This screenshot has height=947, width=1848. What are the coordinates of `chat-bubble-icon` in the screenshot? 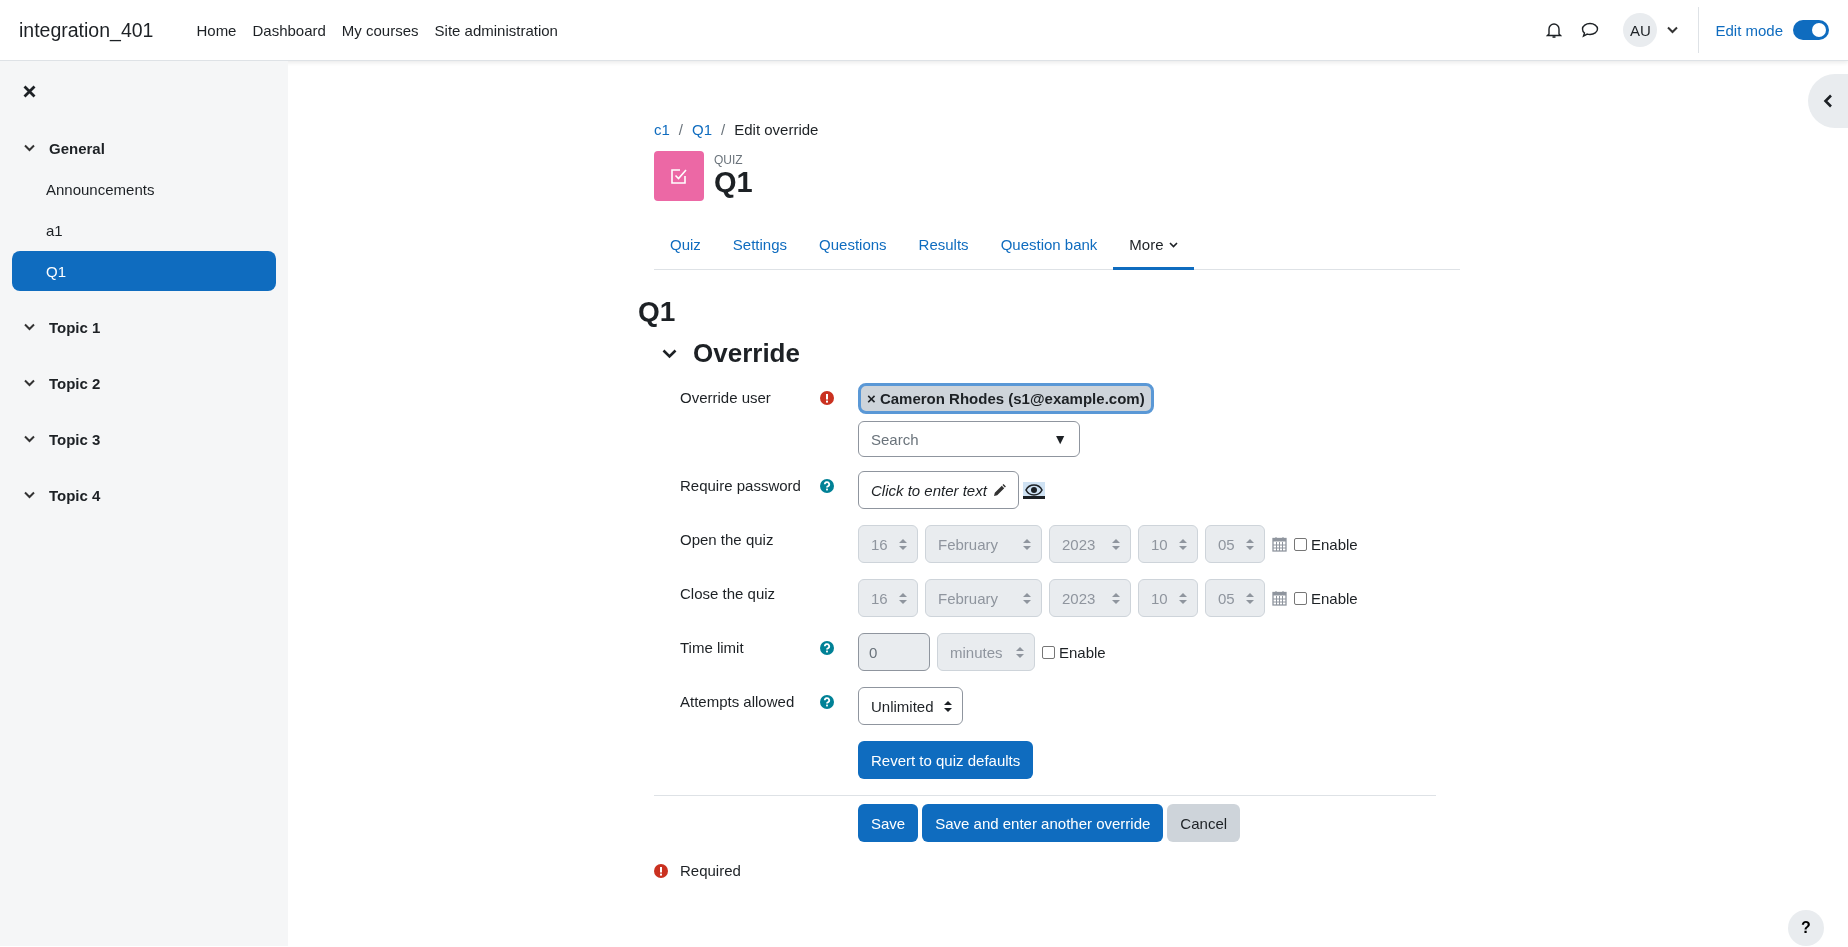 It's located at (1590, 30).